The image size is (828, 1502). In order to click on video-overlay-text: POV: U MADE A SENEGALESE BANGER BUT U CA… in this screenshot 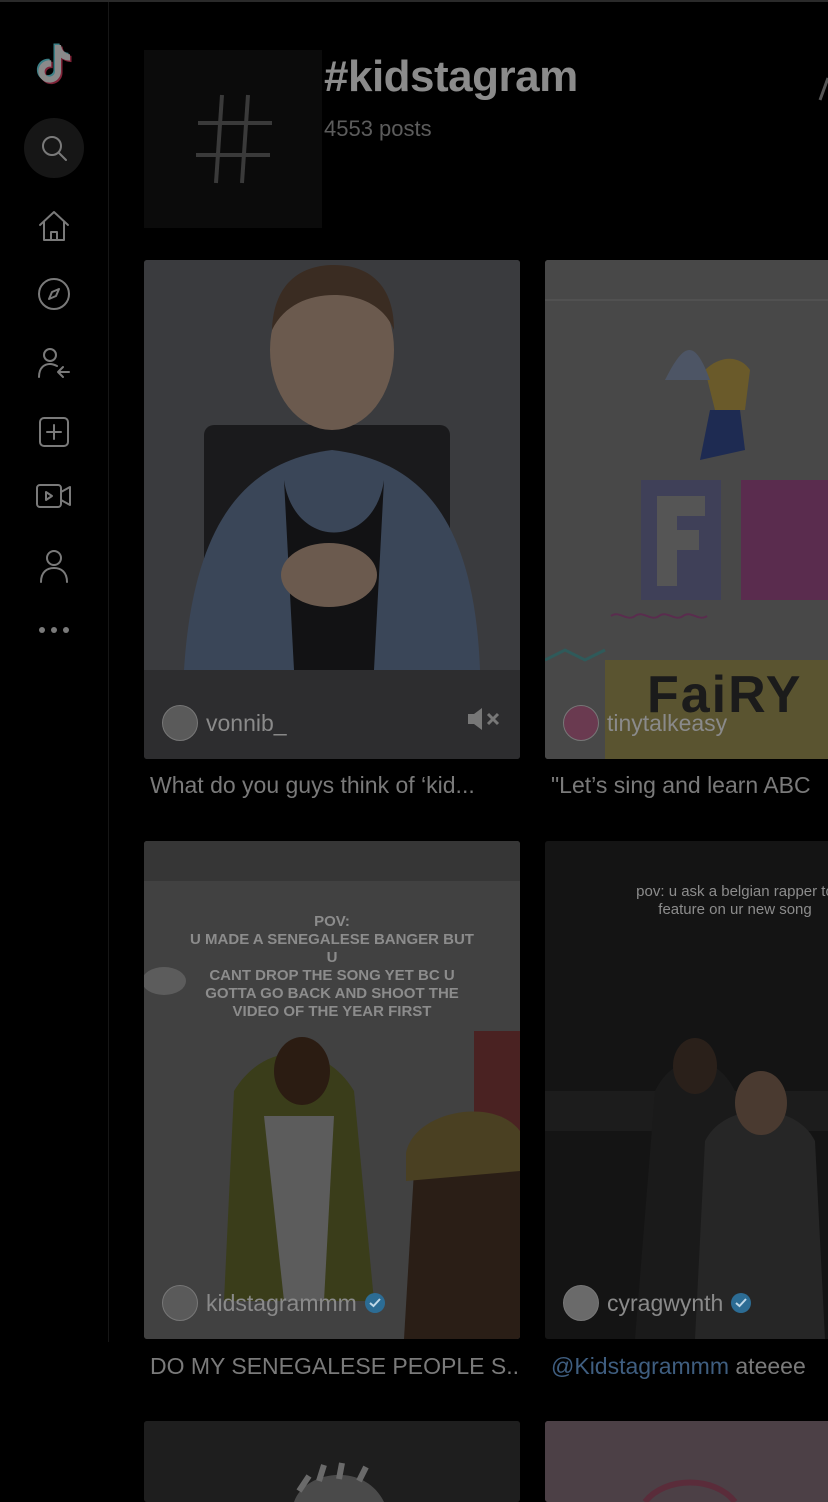, I will do `click(332, 966)`.